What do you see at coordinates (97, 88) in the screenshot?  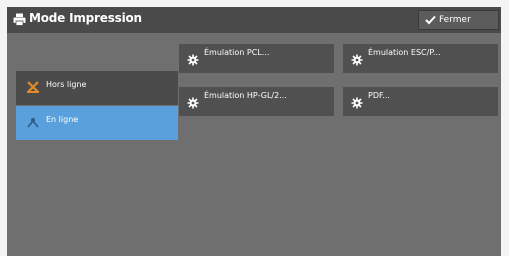 I see `sidebar-item-offline: Hors ligne` at bounding box center [97, 88].